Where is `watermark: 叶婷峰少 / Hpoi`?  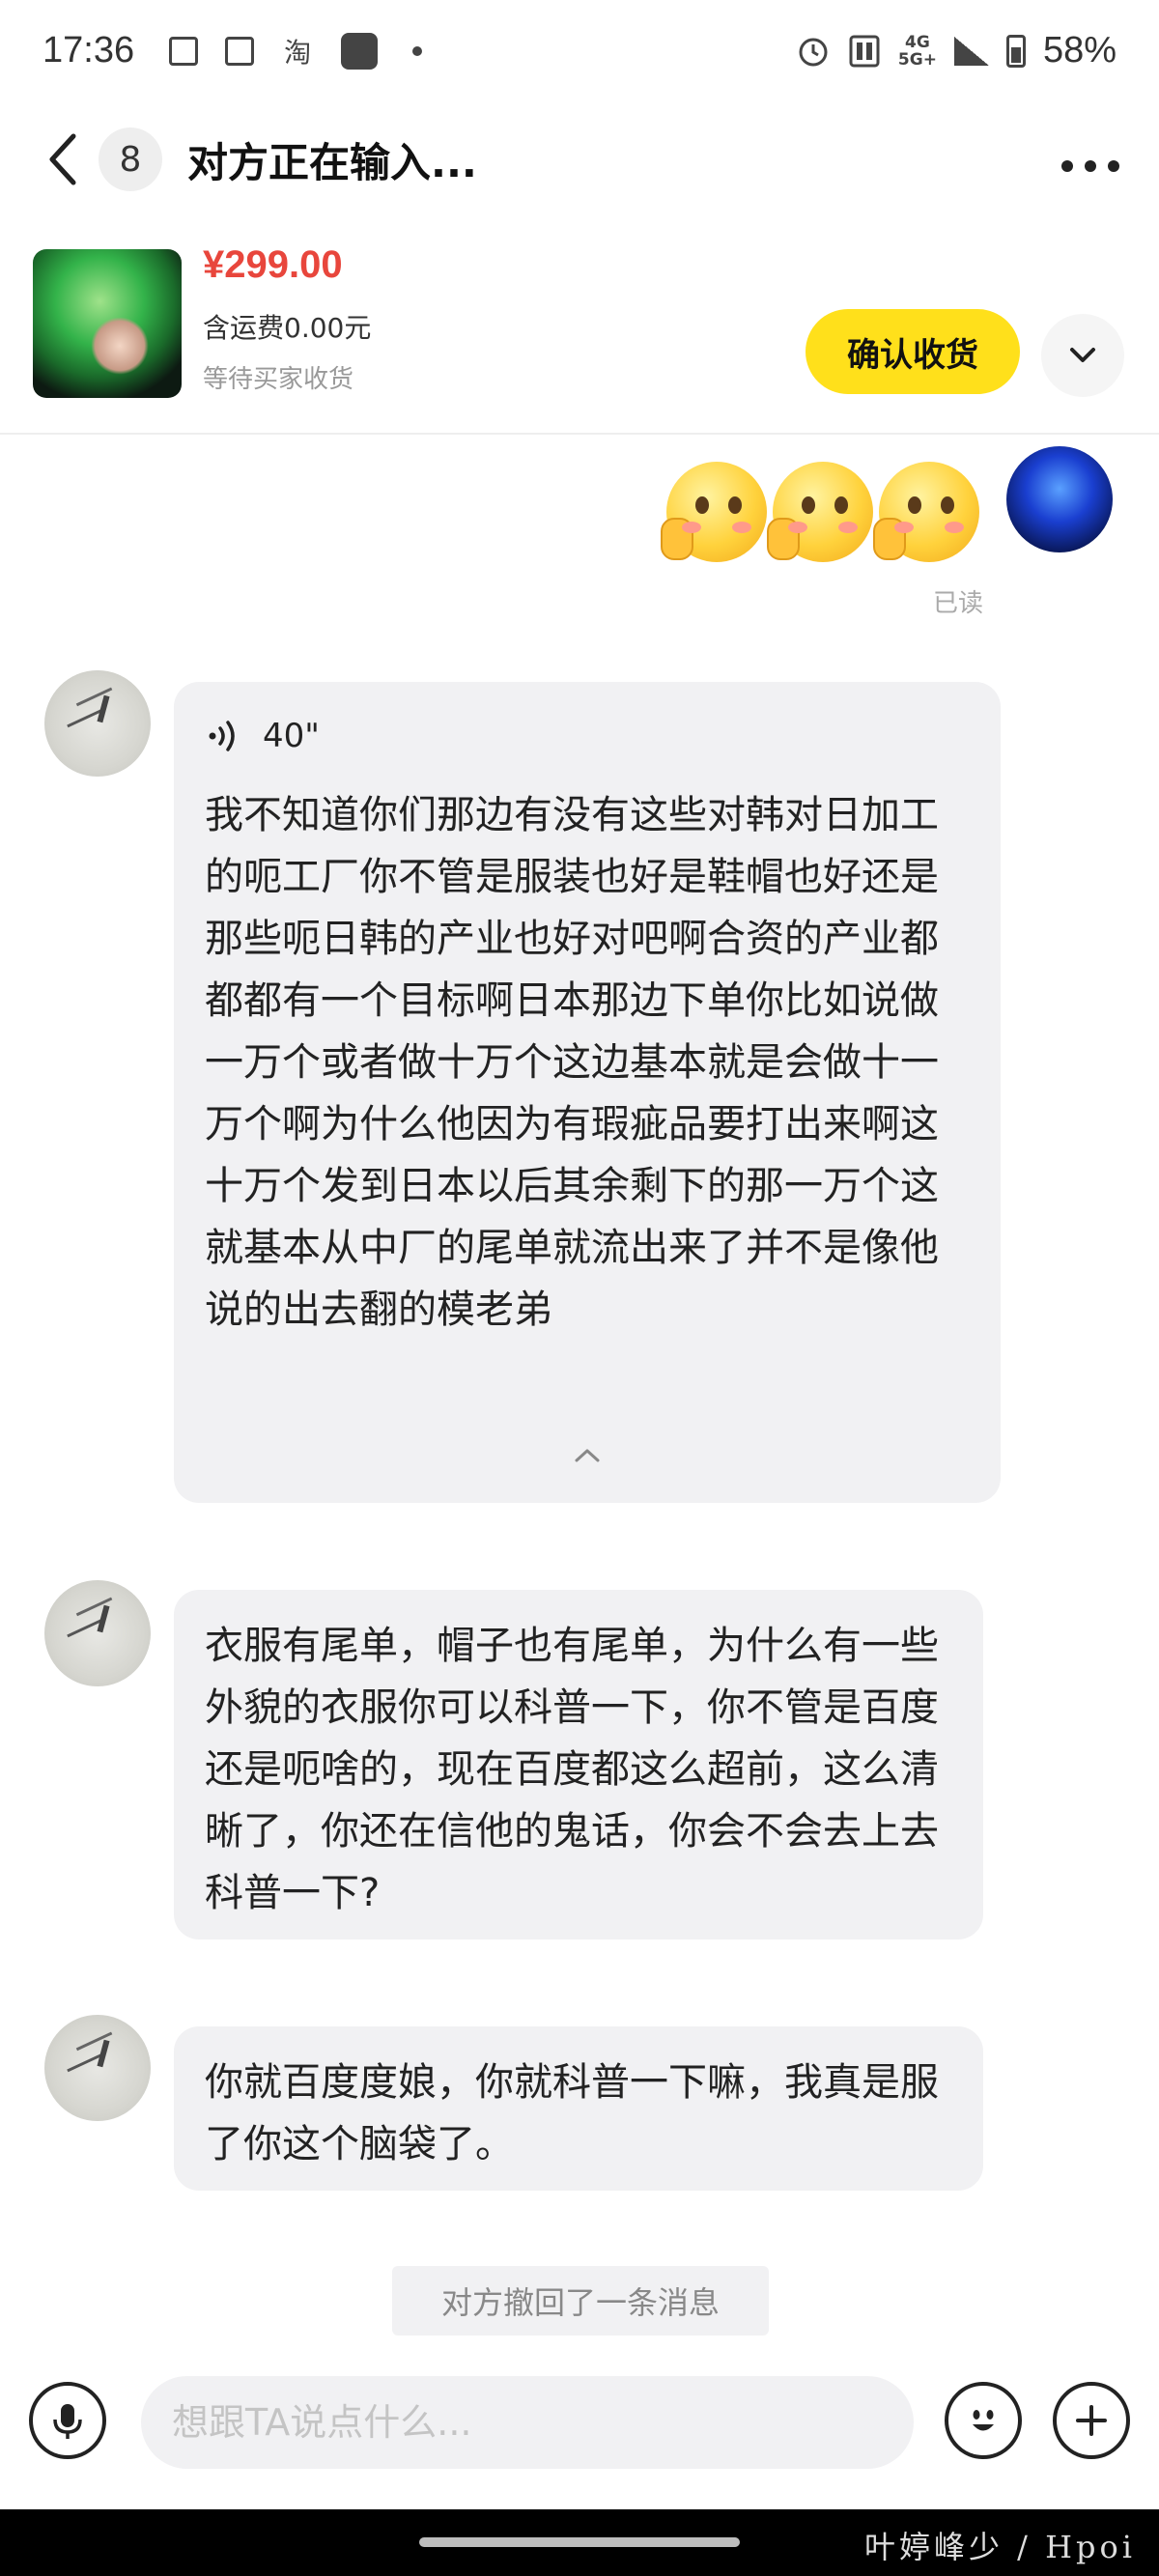
watermark: 叶婷峰少 / Hpoi is located at coordinates (1000, 2547).